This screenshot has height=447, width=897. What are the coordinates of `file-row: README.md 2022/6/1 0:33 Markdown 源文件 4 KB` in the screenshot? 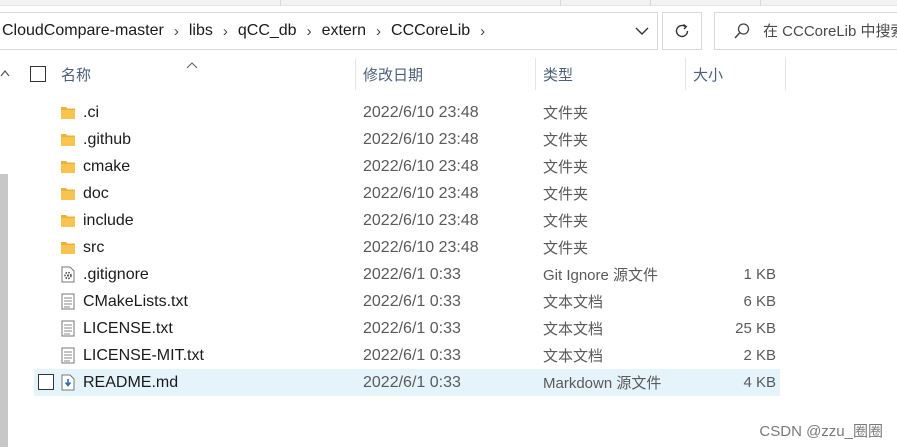 It's located at (407, 382).